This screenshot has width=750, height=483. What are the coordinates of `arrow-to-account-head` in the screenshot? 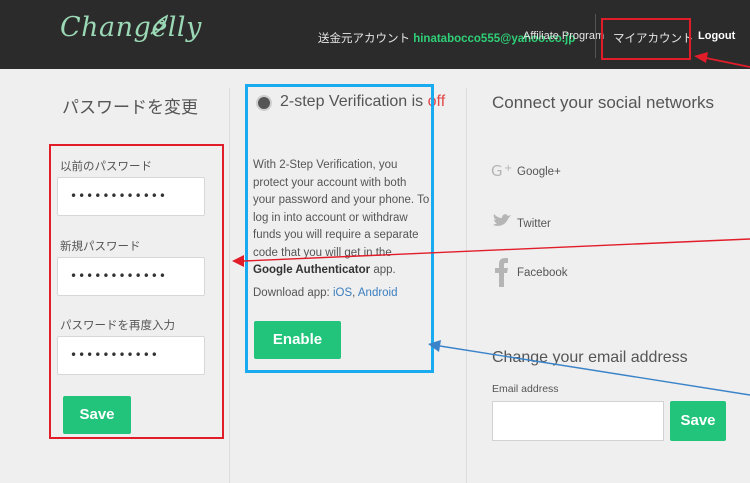 It's located at (701, 57).